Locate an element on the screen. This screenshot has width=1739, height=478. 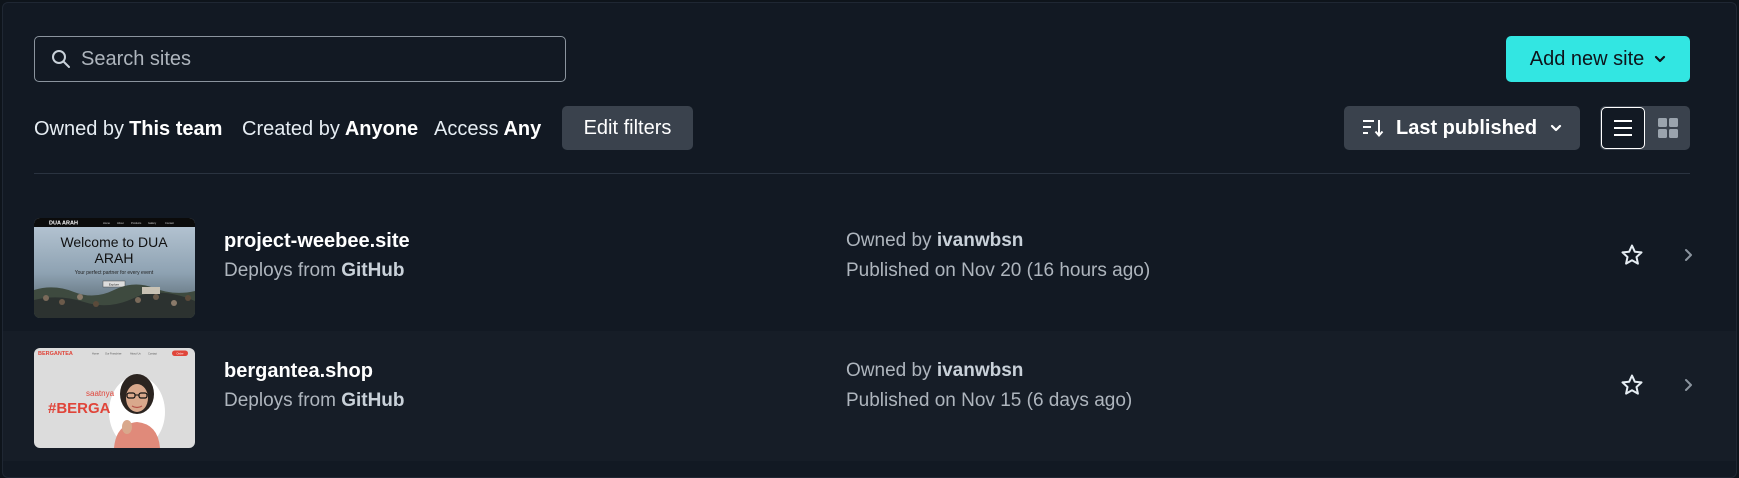
thumb-cta: Order is located at coordinates (179, 353).